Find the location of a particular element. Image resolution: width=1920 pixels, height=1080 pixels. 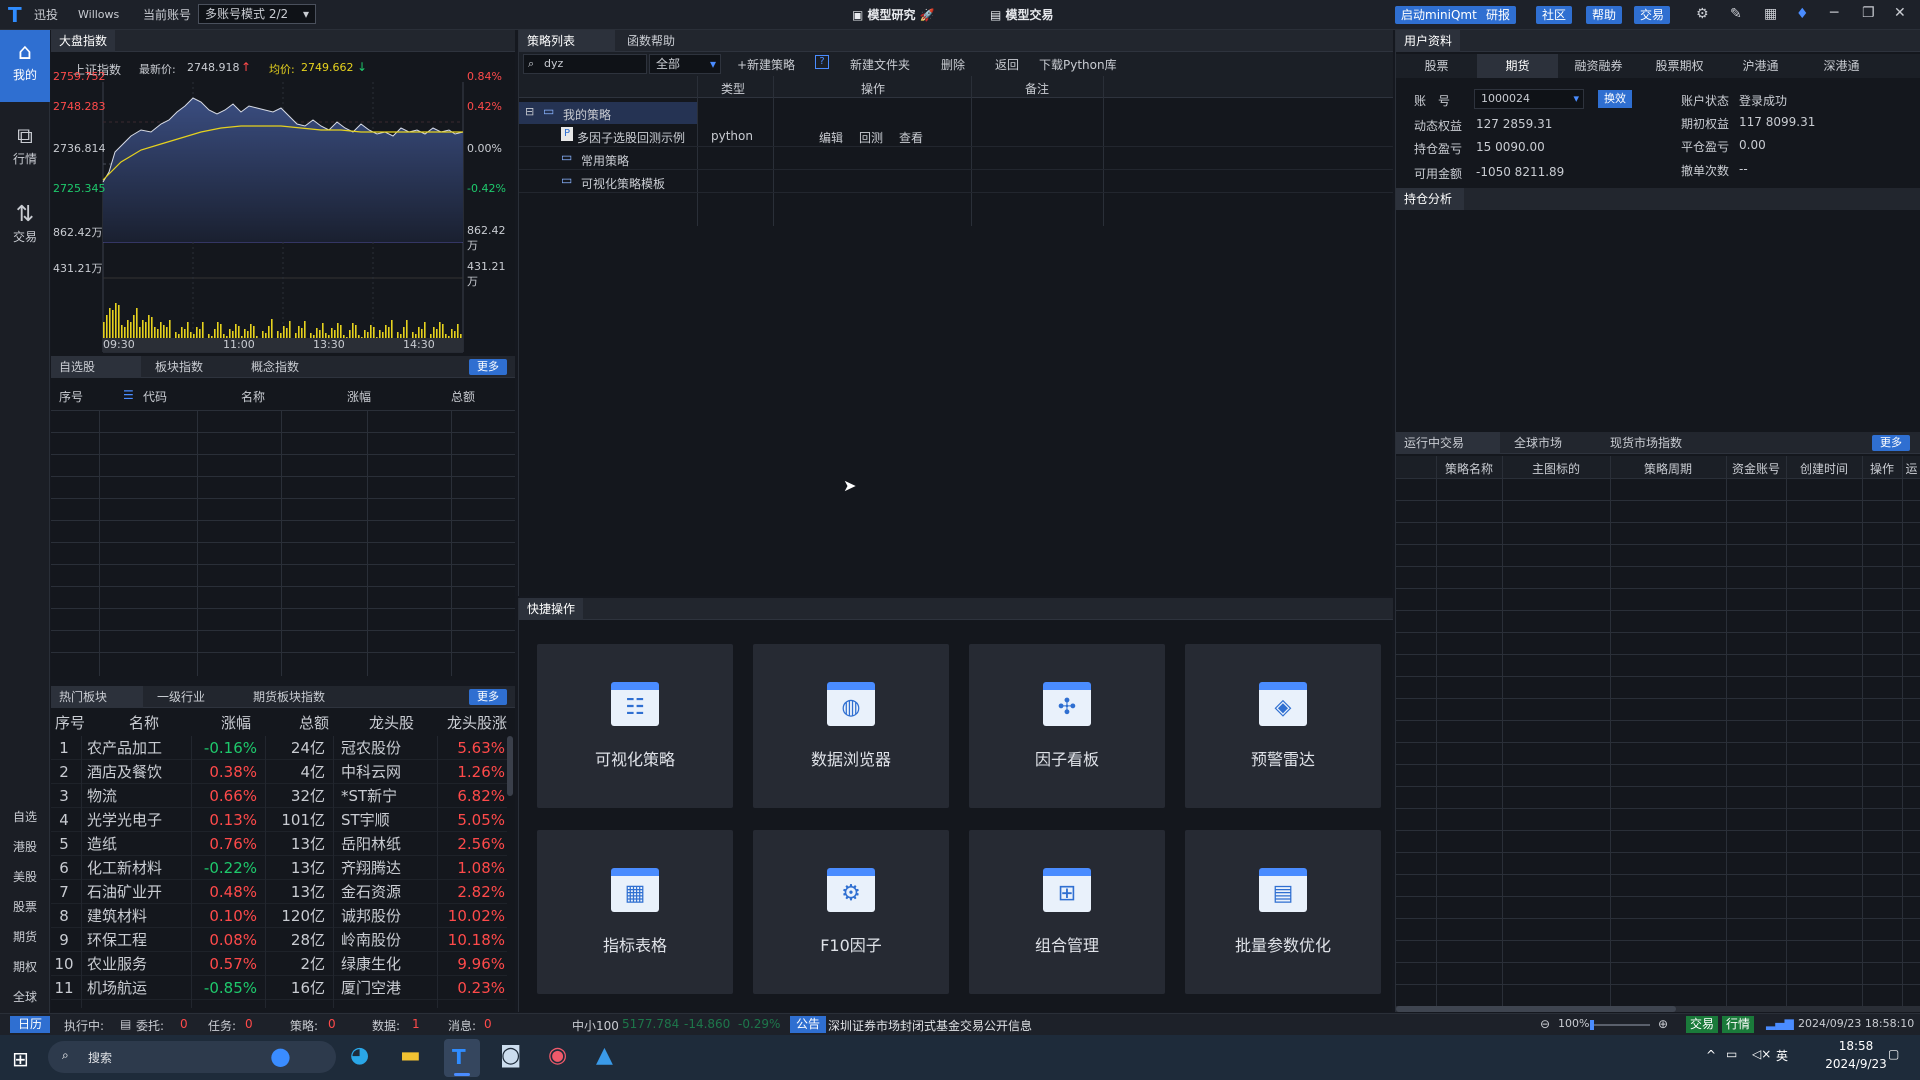

download-python-button: 下载Python库 is located at coordinates (1078, 64).